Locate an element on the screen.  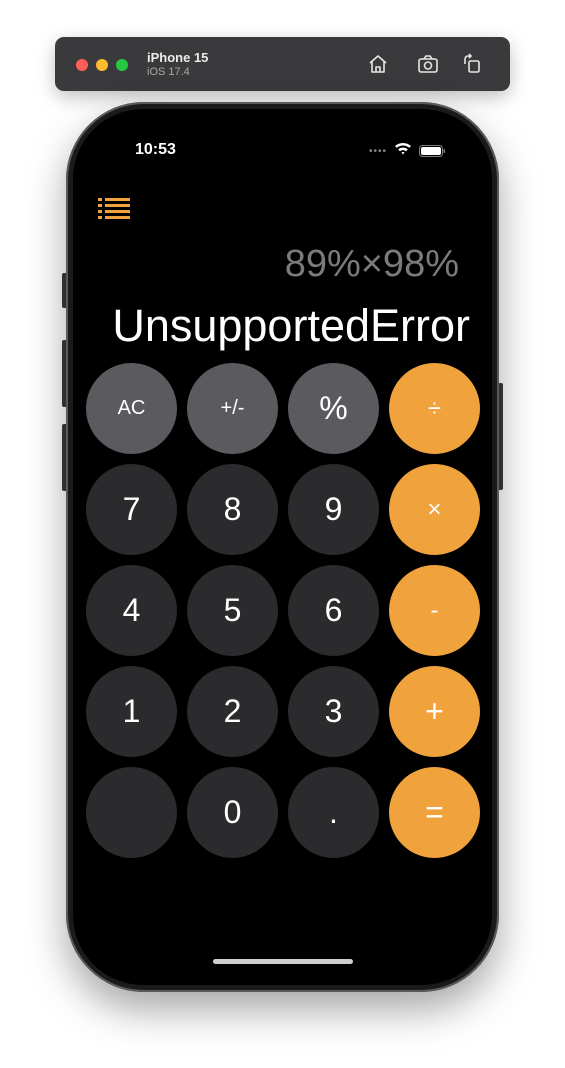
zoom-window-button is located at coordinates (122, 65).